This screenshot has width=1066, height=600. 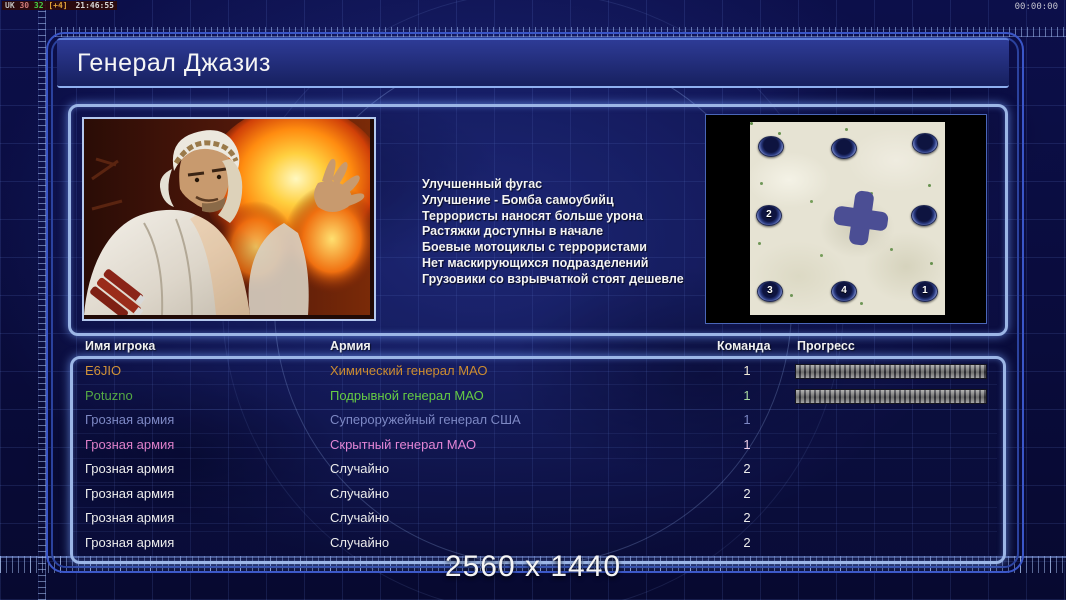 What do you see at coordinates (109, 395) in the screenshot?
I see `player-name: Potuzno` at bounding box center [109, 395].